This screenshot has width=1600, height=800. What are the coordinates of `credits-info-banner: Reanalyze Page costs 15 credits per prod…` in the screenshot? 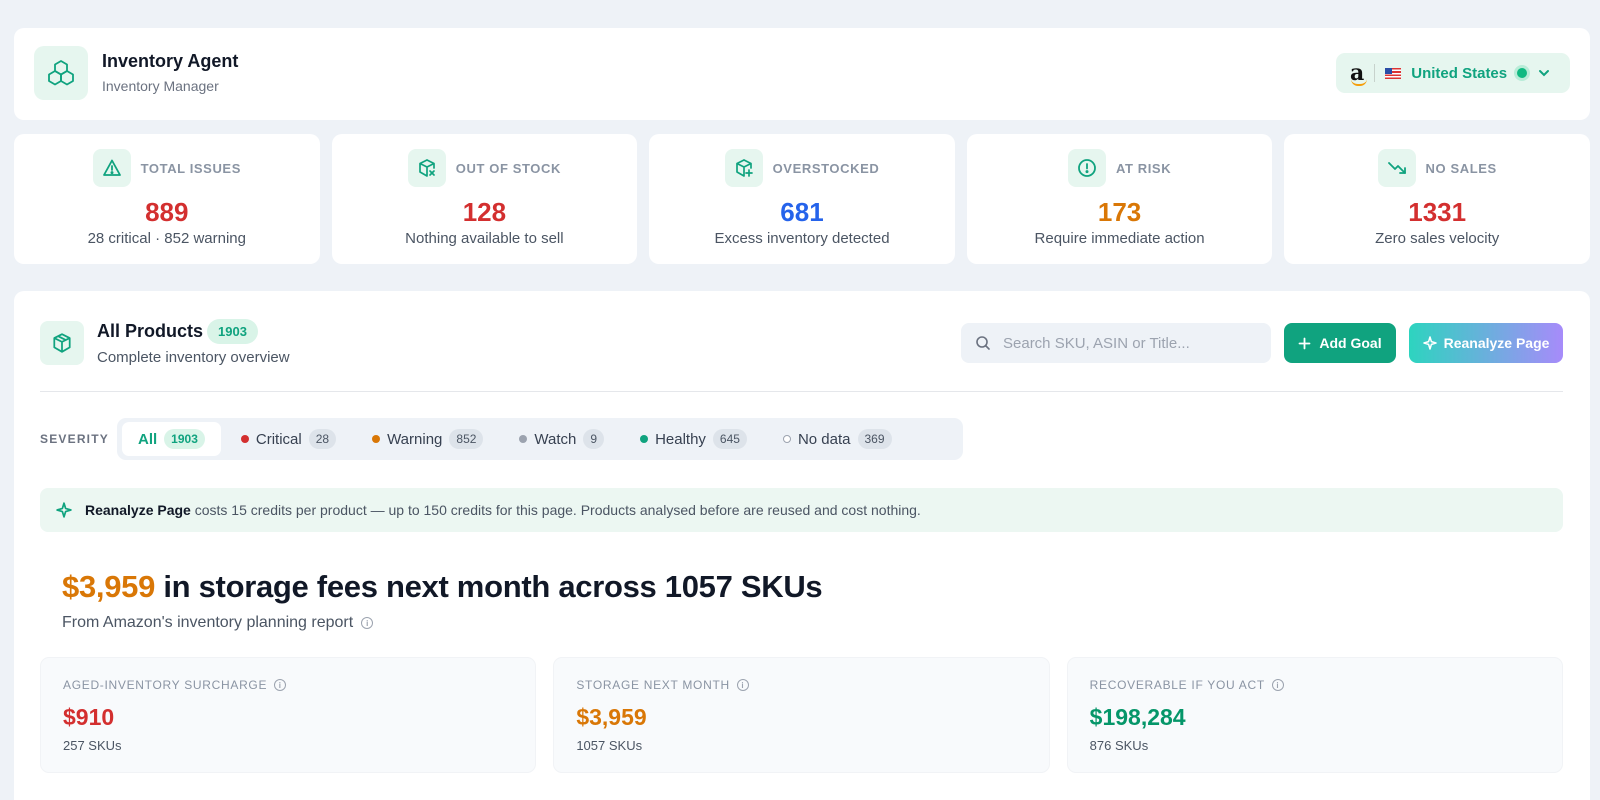 It's located at (801, 510).